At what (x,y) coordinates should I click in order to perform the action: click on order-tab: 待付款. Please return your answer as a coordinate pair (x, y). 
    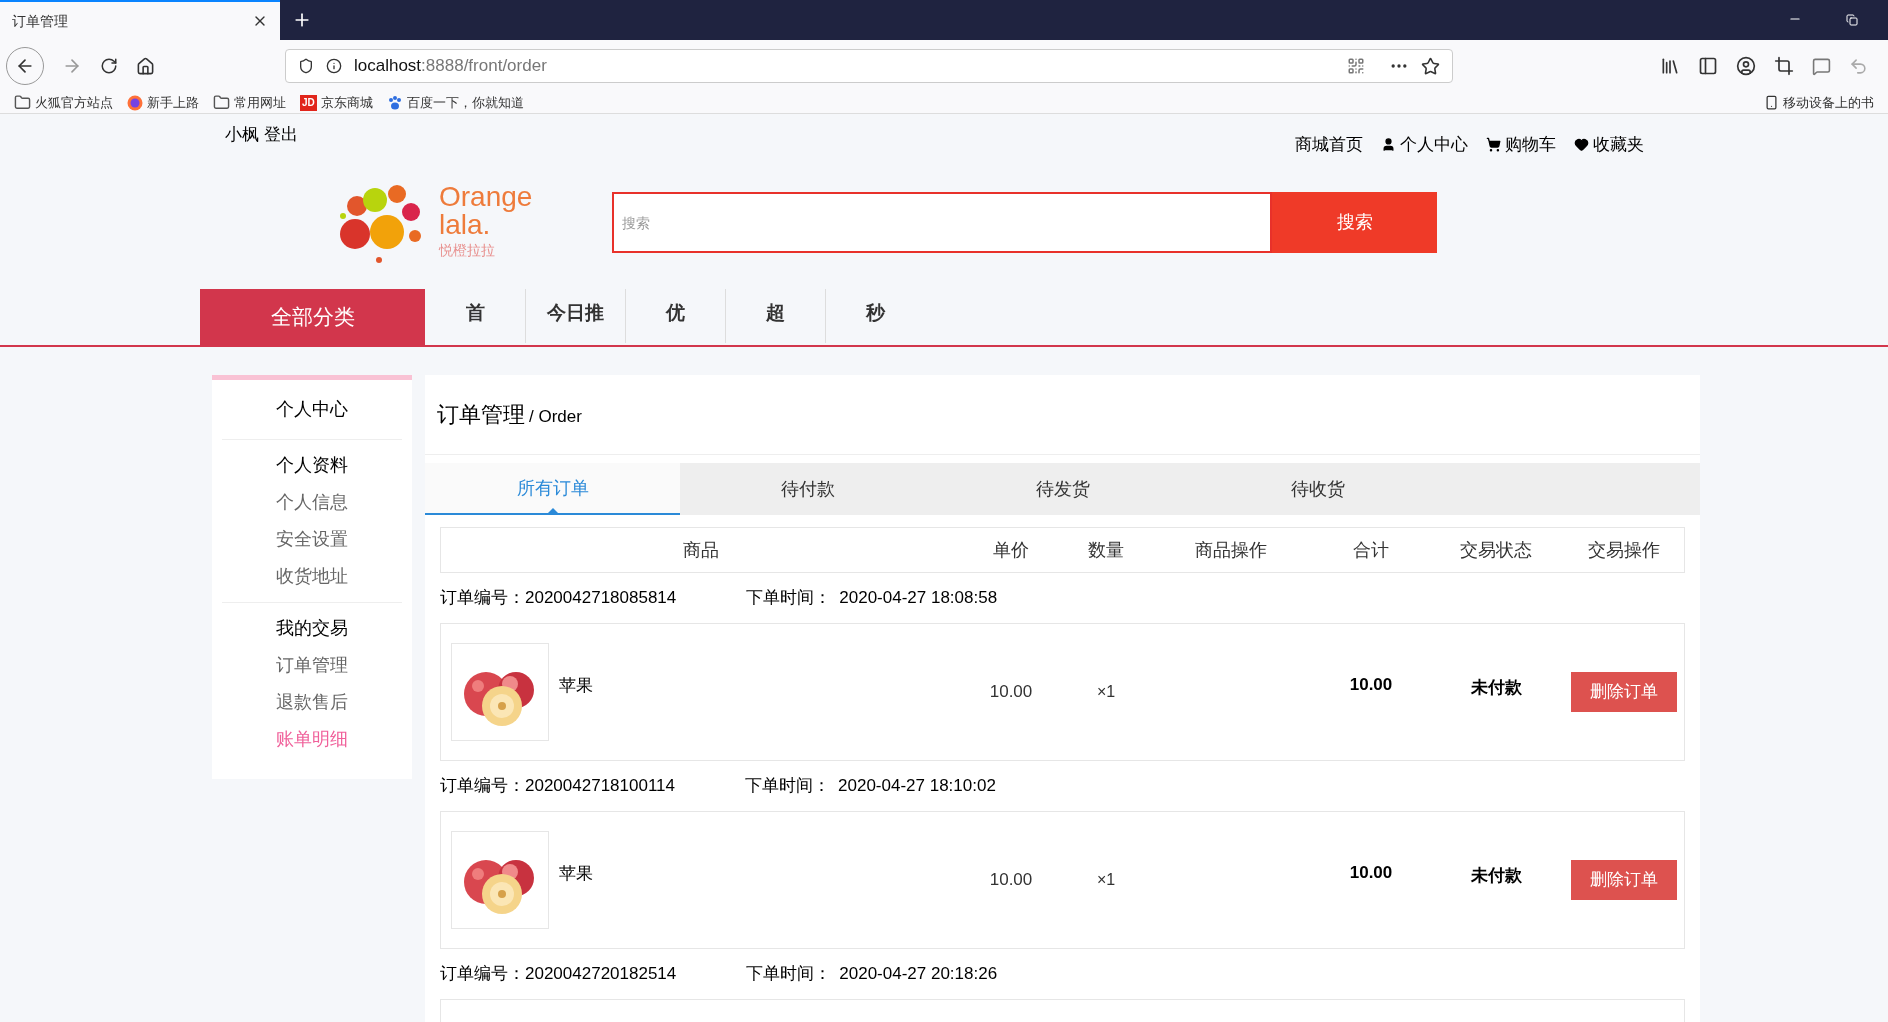
    Looking at the image, I should click on (807, 489).